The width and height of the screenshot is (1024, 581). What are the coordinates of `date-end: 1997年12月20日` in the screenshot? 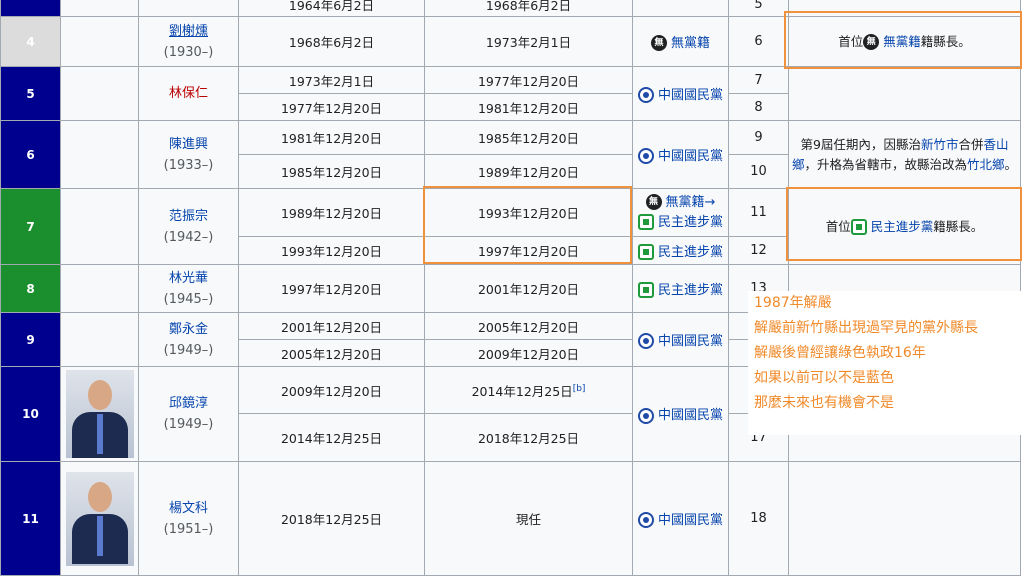 It's located at (528, 250).